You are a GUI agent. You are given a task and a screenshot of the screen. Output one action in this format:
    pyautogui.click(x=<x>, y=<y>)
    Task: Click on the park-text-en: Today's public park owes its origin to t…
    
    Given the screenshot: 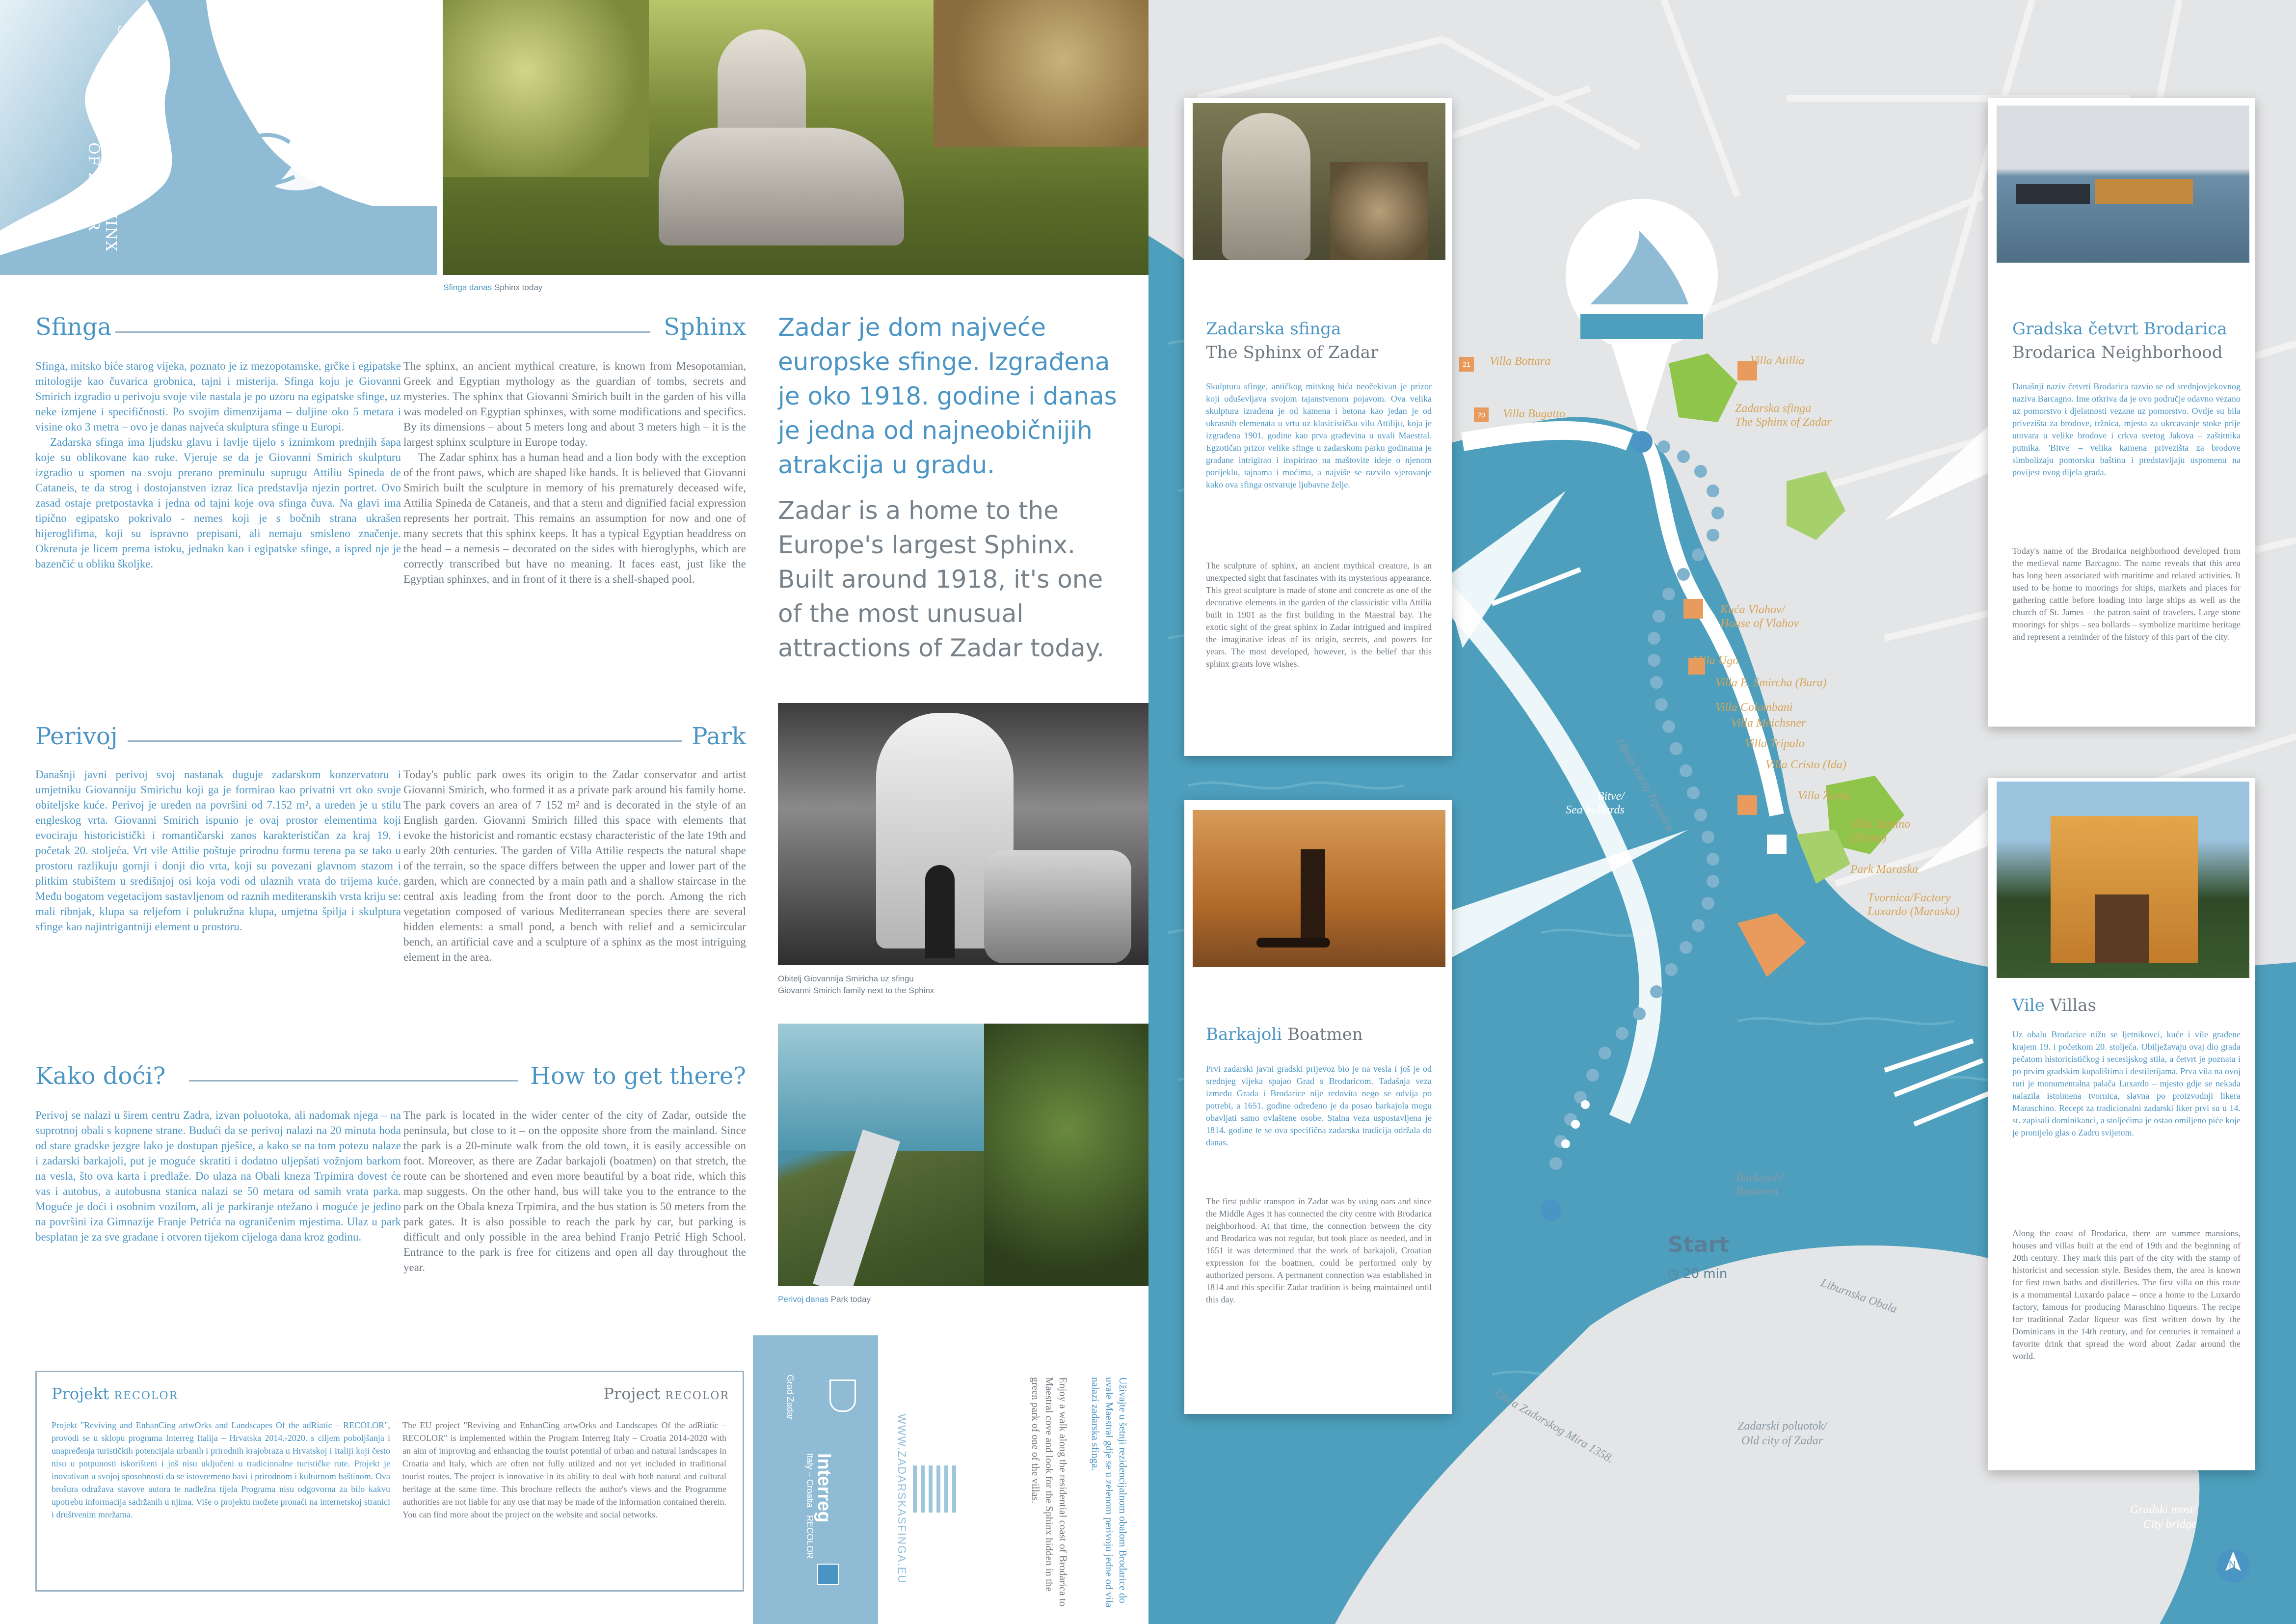 What is the action you would take?
    pyautogui.click(x=574, y=865)
    